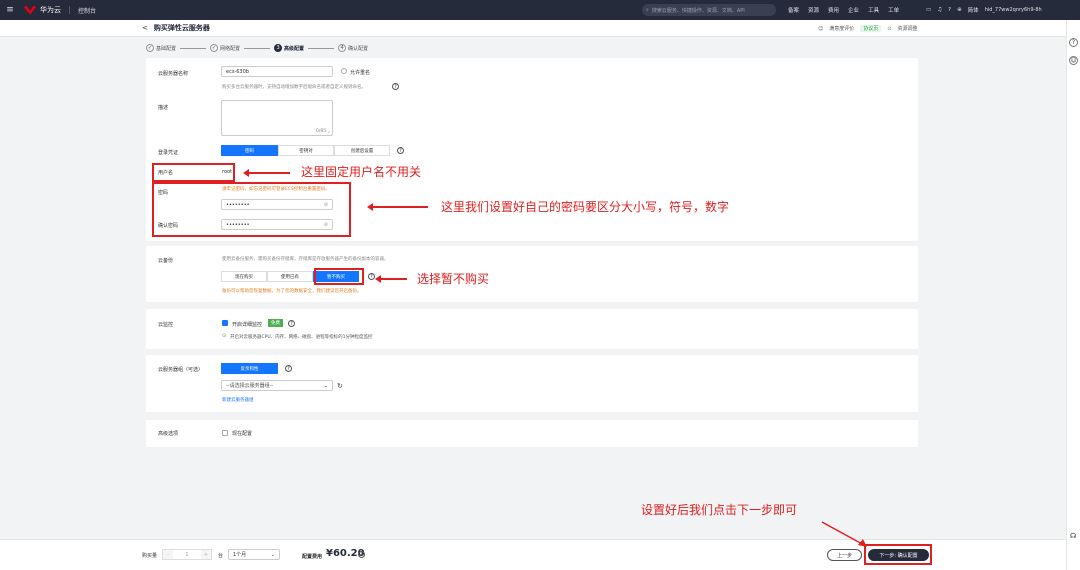  Describe the element at coordinates (168, 153) in the screenshot. I see `login-label: 登录凭证` at that location.